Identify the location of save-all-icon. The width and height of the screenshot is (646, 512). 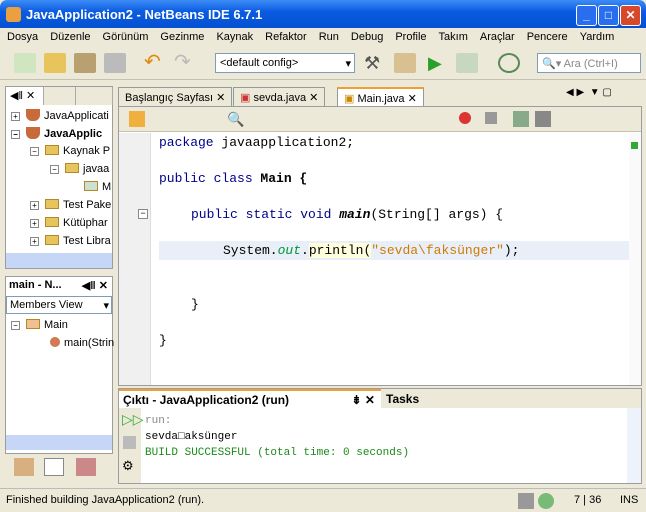
(115, 63).